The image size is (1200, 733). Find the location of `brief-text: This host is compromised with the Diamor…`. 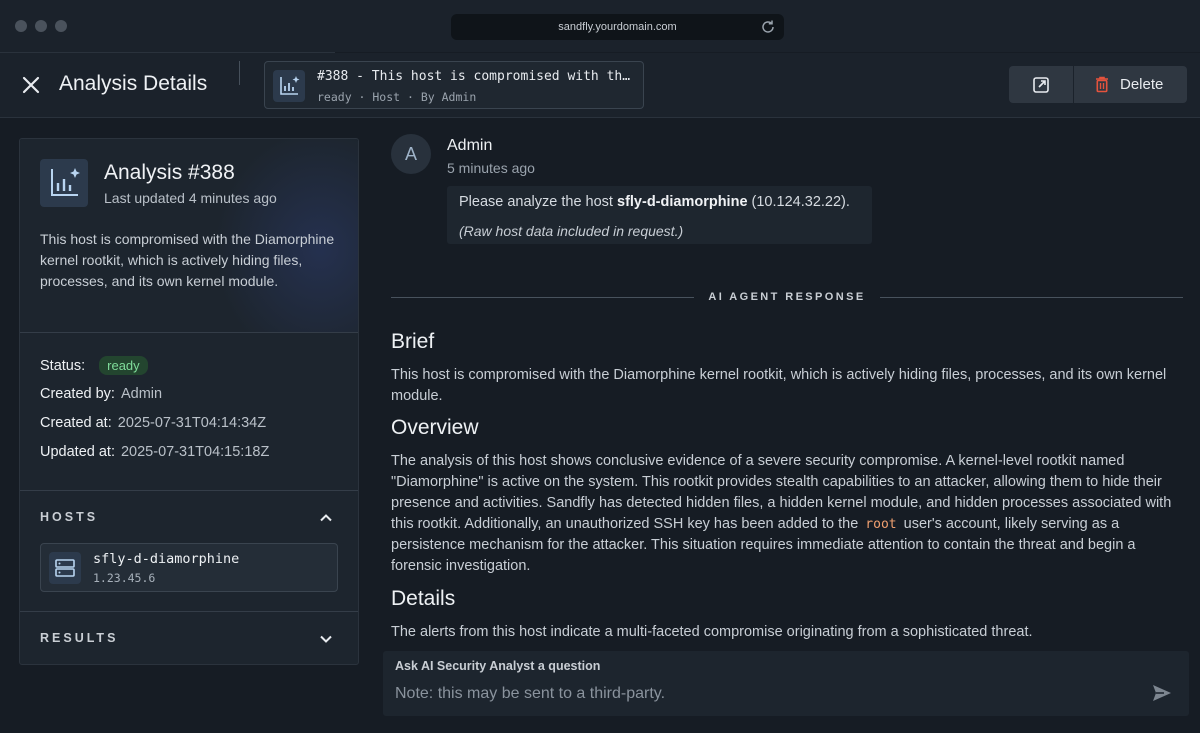

brief-text: This host is compromised with the Diamor… is located at coordinates (779, 385).